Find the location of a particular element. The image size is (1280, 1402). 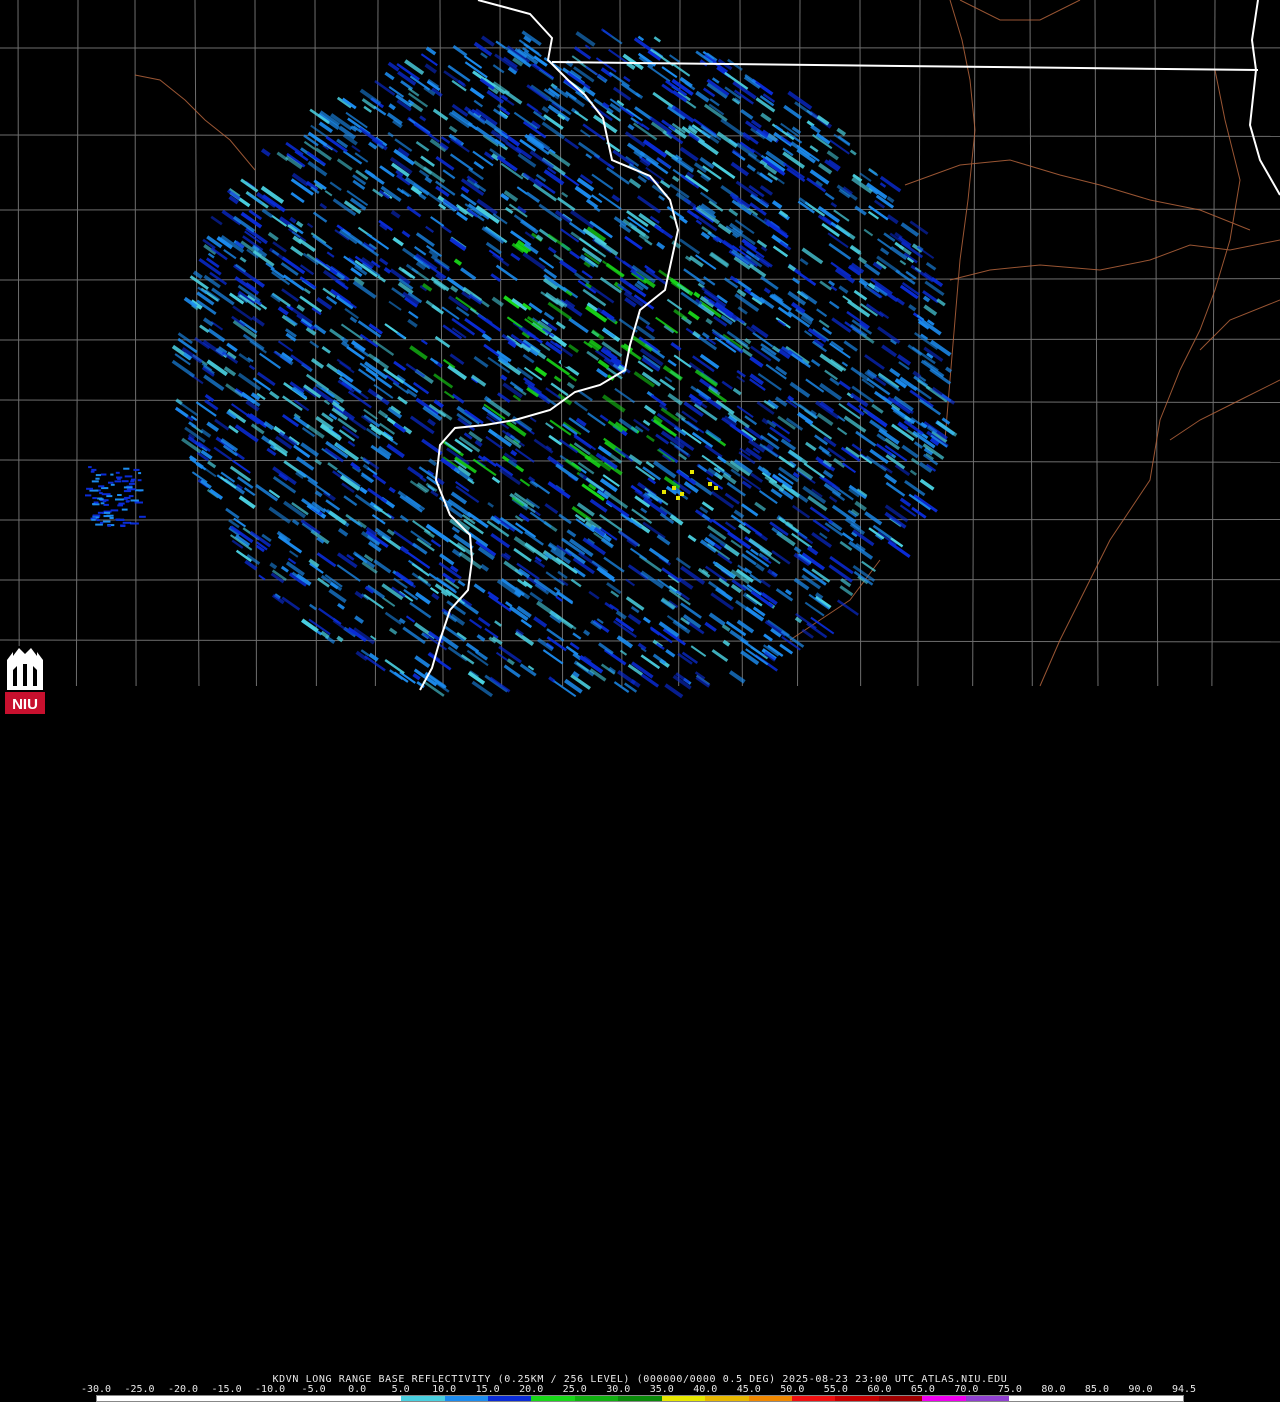

legend-tick: -15.0 is located at coordinates (226, 1389).